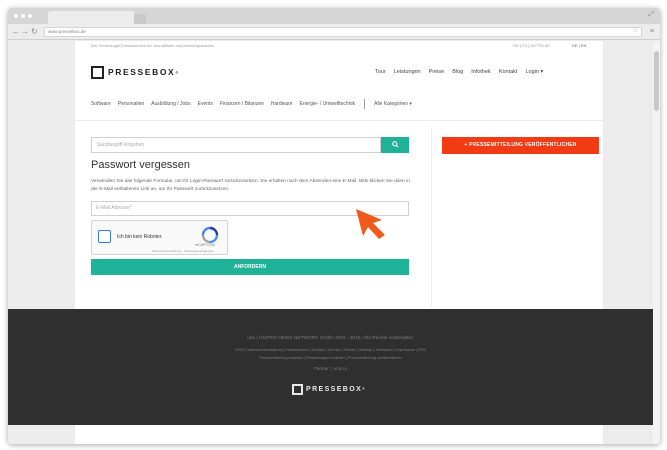 The image size is (667, 450). Describe the element at coordinates (282, 104) in the screenshot. I see `category-hardware: Hardware` at that location.